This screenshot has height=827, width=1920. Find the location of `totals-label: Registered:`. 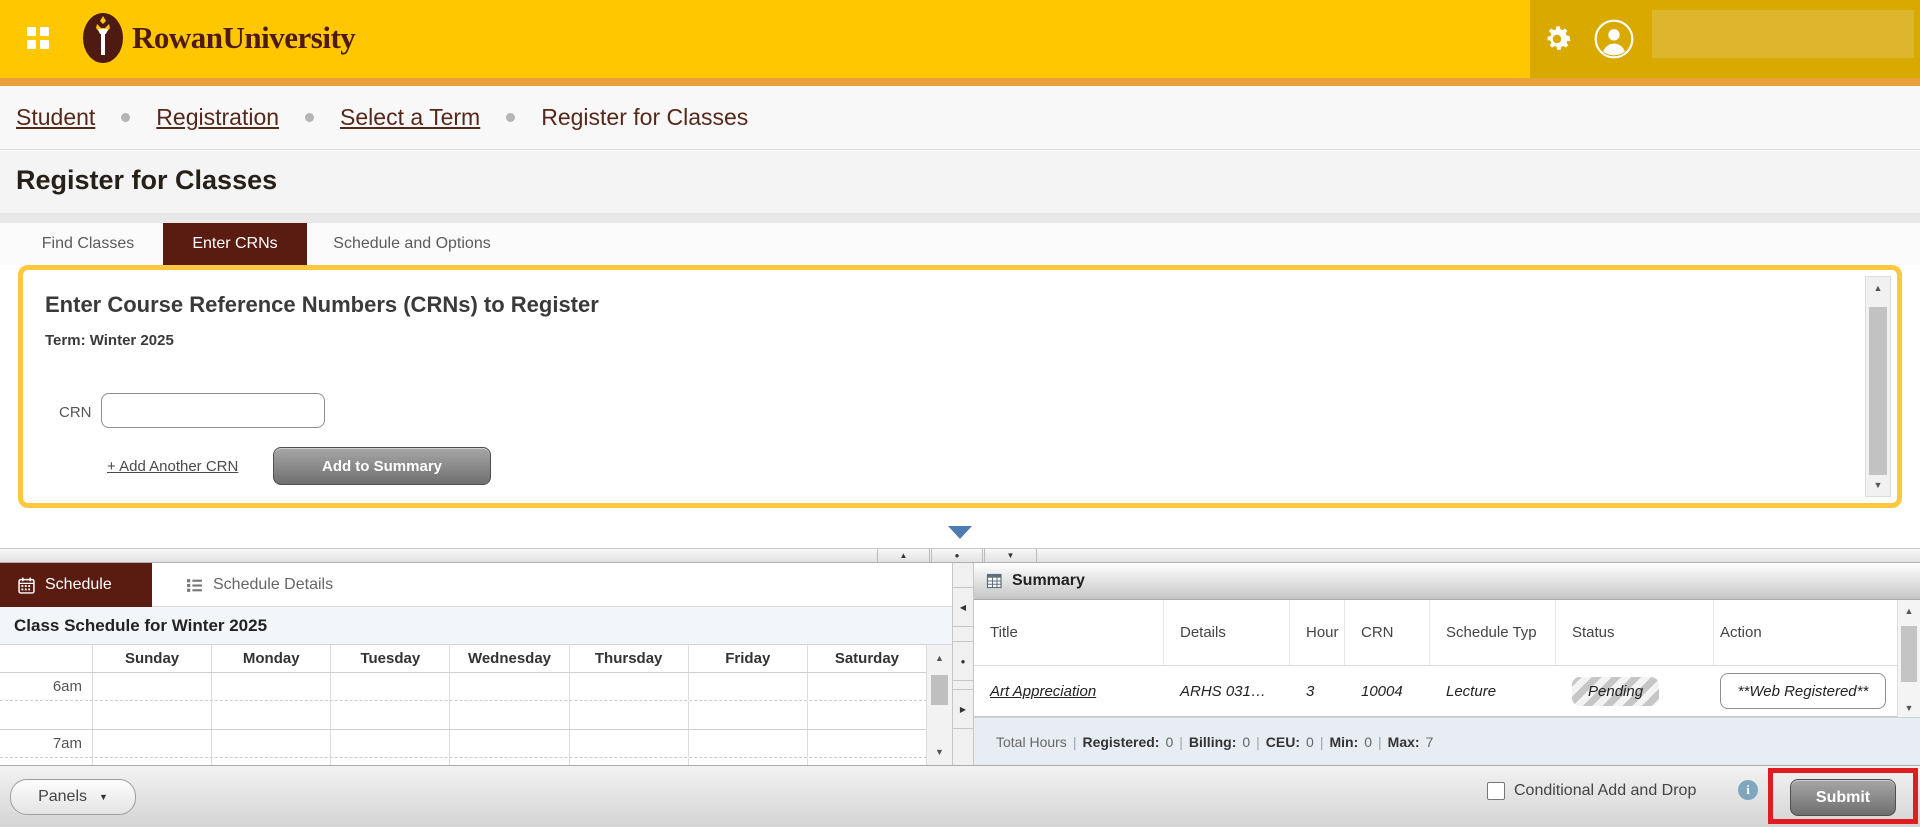

totals-label: Registered: is located at coordinates (1121, 741).